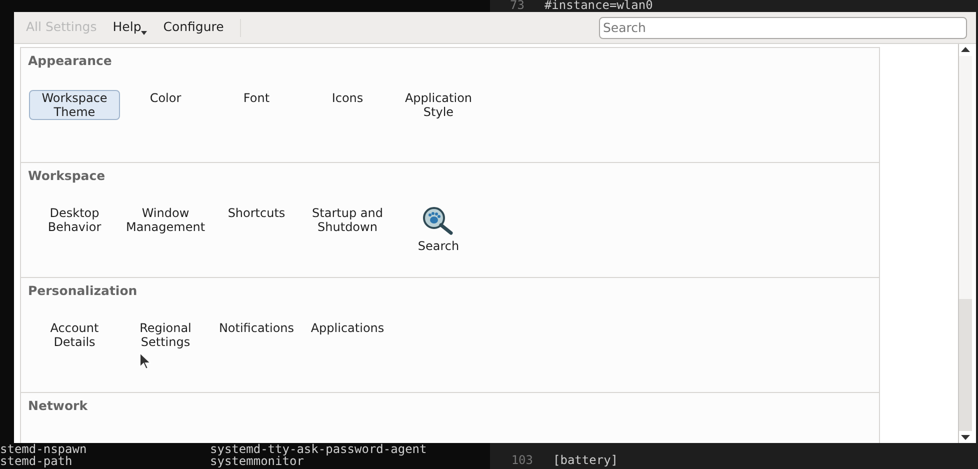 The height and width of the screenshot is (469, 978). Describe the element at coordinates (66, 176) in the screenshot. I see `category-title: Workspace` at that location.